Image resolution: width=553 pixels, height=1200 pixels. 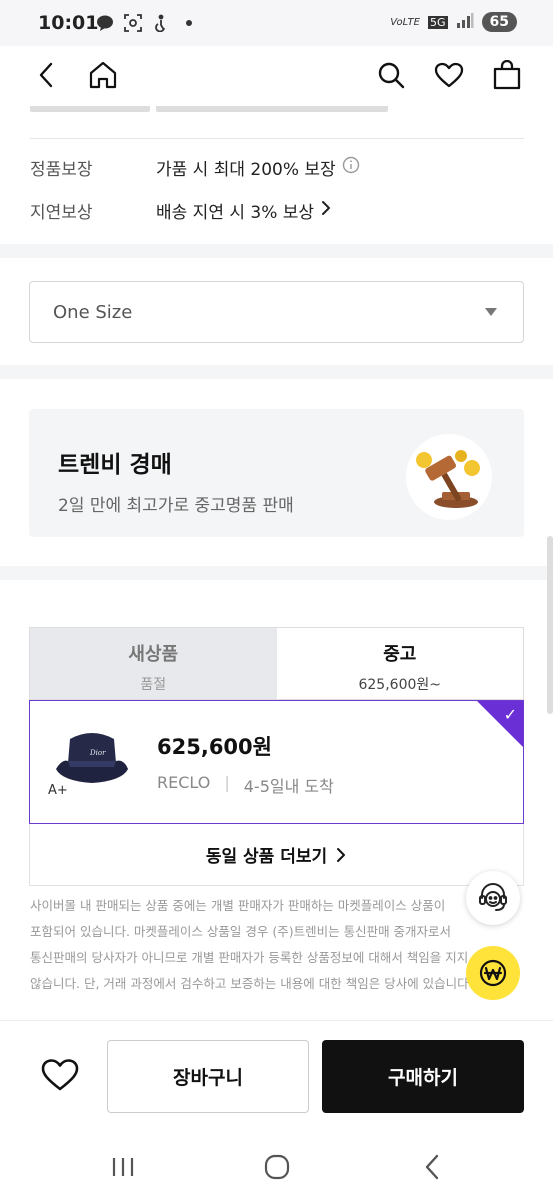 I want to click on delivery-estimate: 4-5일내 도착, so click(x=288, y=786).